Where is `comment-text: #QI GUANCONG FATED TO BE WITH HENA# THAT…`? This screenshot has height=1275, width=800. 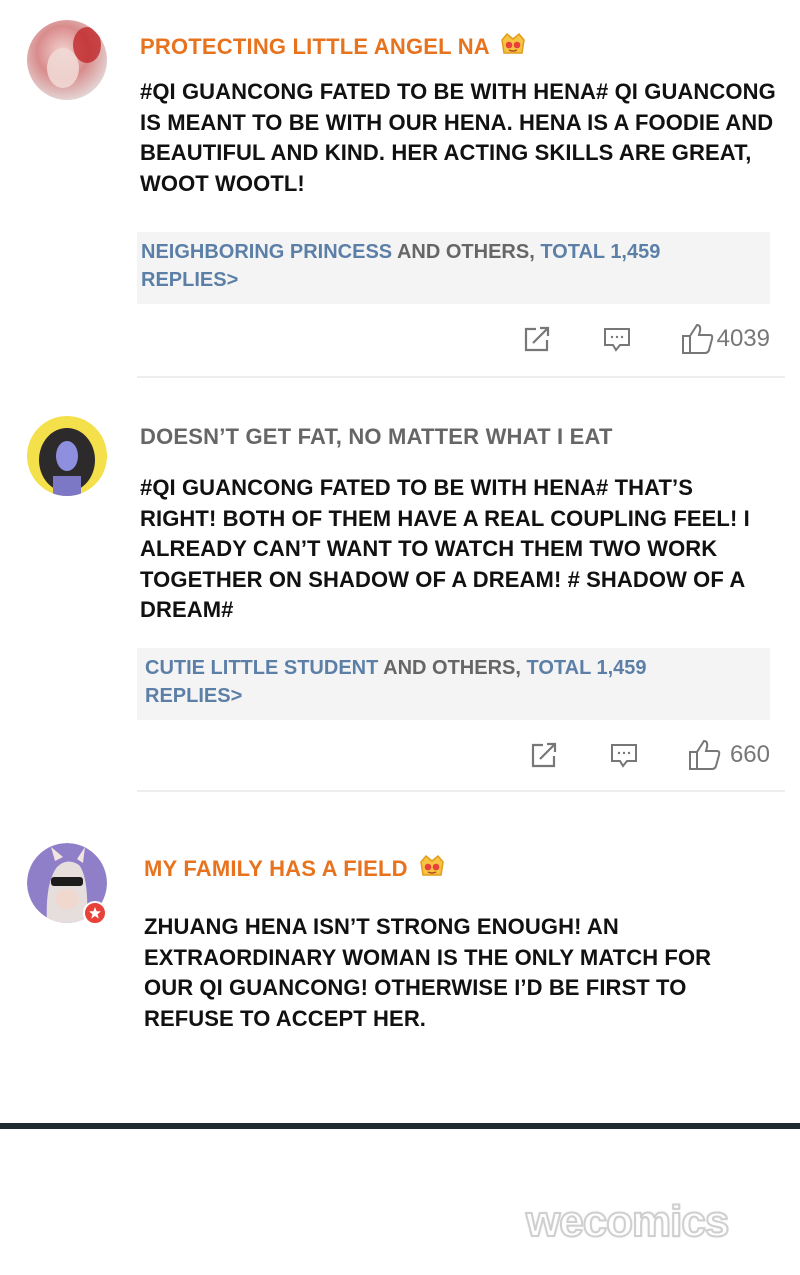
comment-text: #QI GUANCONG FATED TO BE WITH HENA# THAT… is located at coordinates (445, 548).